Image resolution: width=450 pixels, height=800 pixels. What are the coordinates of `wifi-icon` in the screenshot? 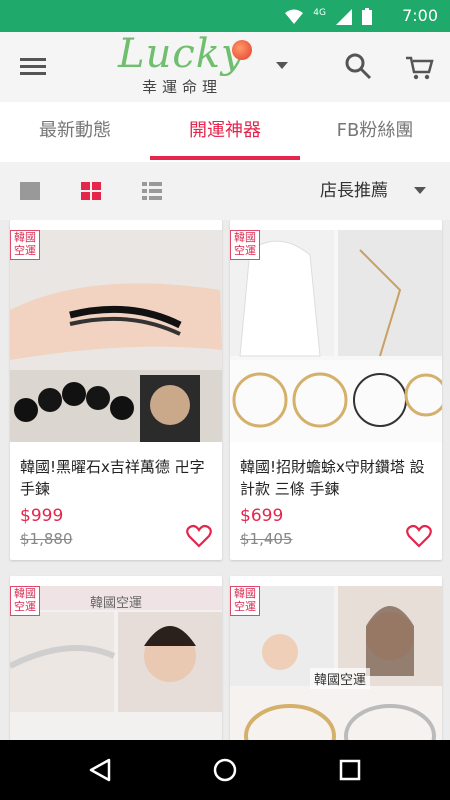 It's located at (294, 16).